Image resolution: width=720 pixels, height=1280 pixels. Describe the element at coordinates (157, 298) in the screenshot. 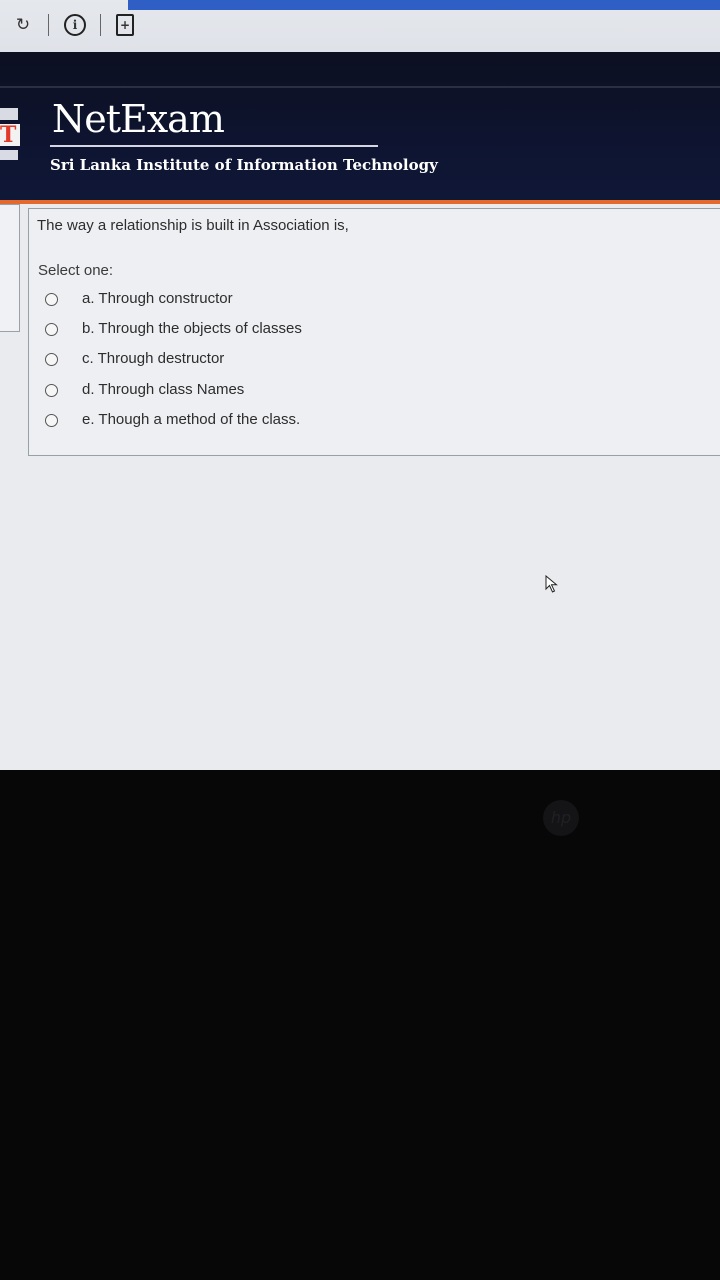

I see `option-label: a. Through constructor` at that location.